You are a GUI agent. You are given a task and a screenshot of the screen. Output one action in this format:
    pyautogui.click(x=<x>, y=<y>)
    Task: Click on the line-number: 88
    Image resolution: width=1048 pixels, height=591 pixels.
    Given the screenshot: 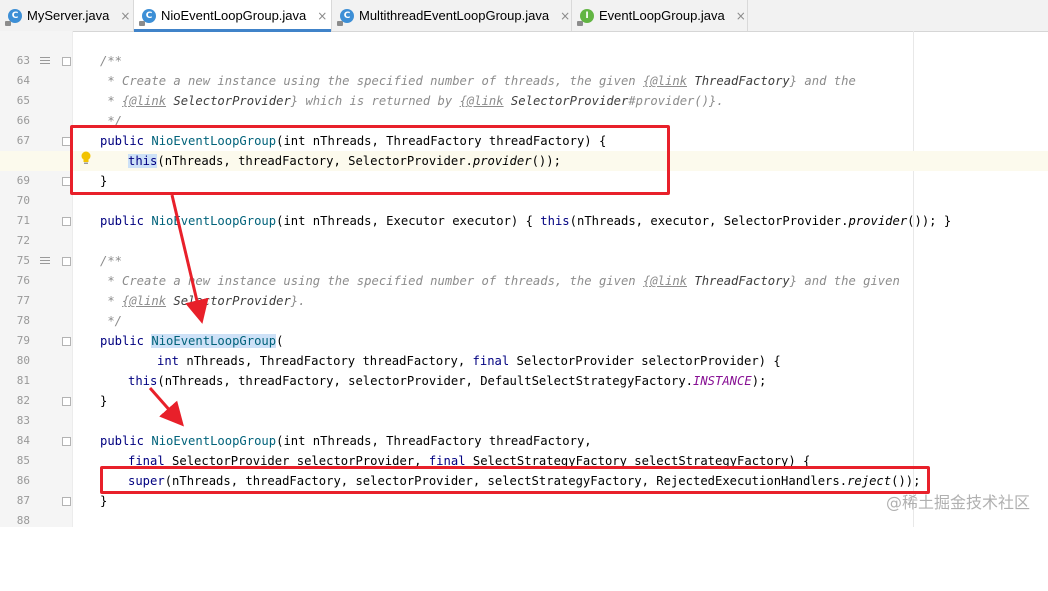 What is the action you would take?
    pyautogui.click(x=23, y=520)
    